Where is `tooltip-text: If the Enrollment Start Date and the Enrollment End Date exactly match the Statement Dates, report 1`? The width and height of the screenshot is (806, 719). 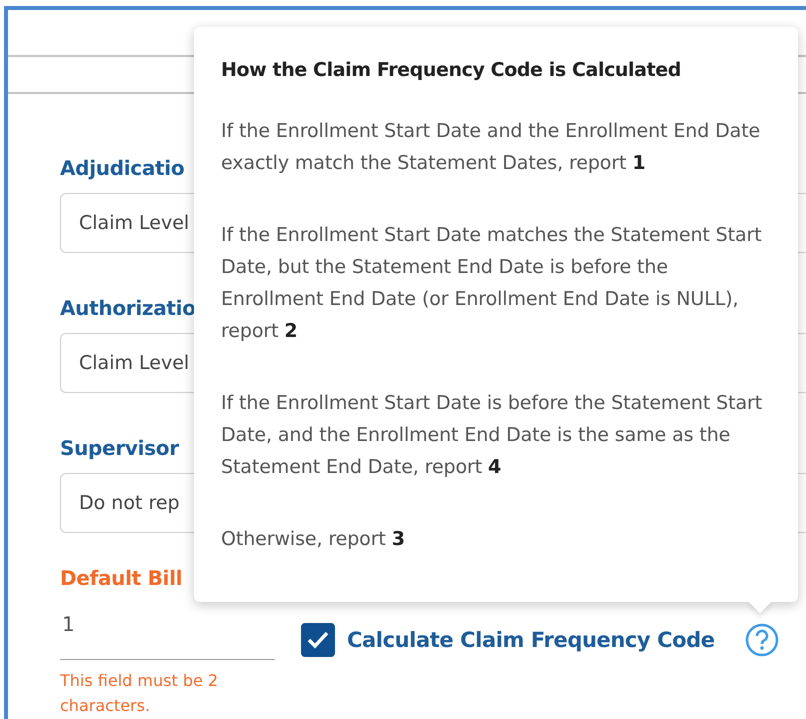 tooltip-text: If the Enrollment Start Date and the Enrollment End Date exactly match the Statement Dates, report 1 is located at coordinates (491, 147).